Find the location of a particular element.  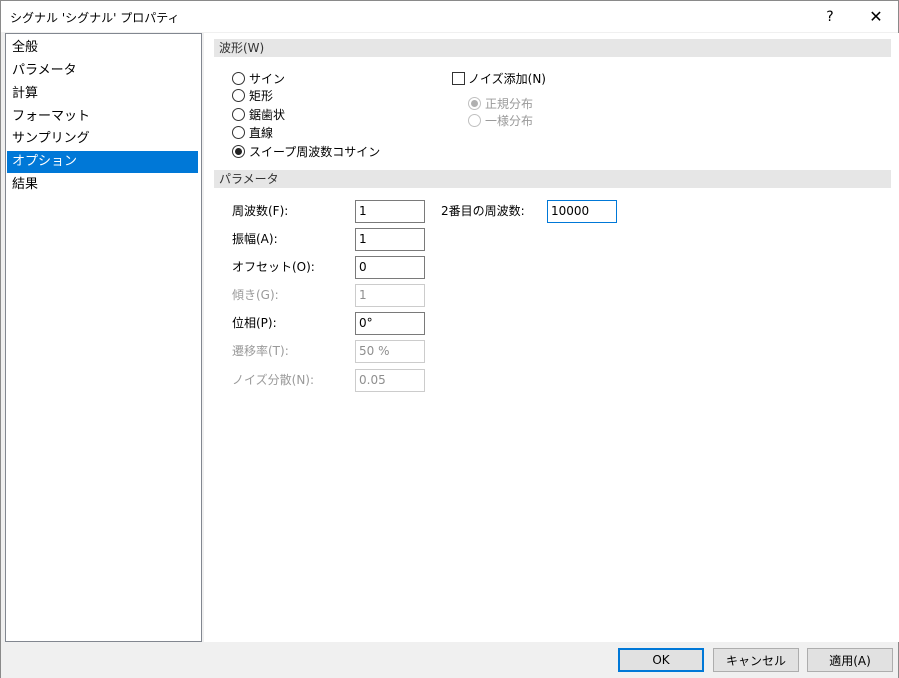

sidebar-item-parameters: パラメータ is located at coordinates (102, 71).